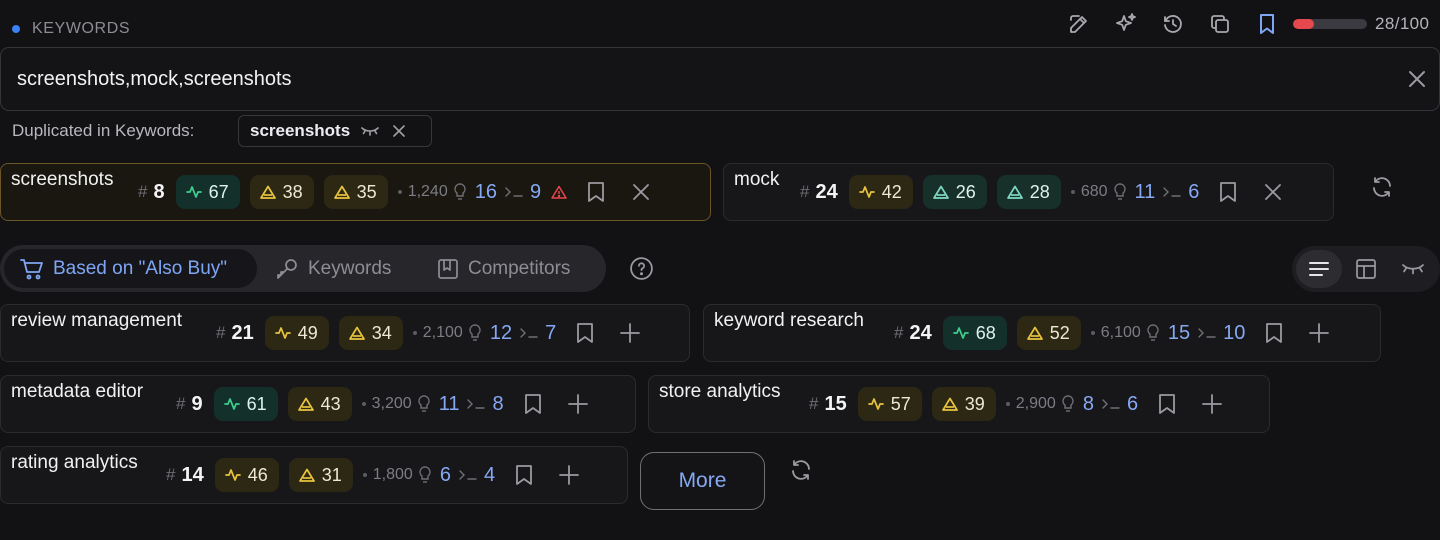  What do you see at coordinates (1413, 269) in the screenshot?
I see `hidden-view-icon` at bounding box center [1413, 269].